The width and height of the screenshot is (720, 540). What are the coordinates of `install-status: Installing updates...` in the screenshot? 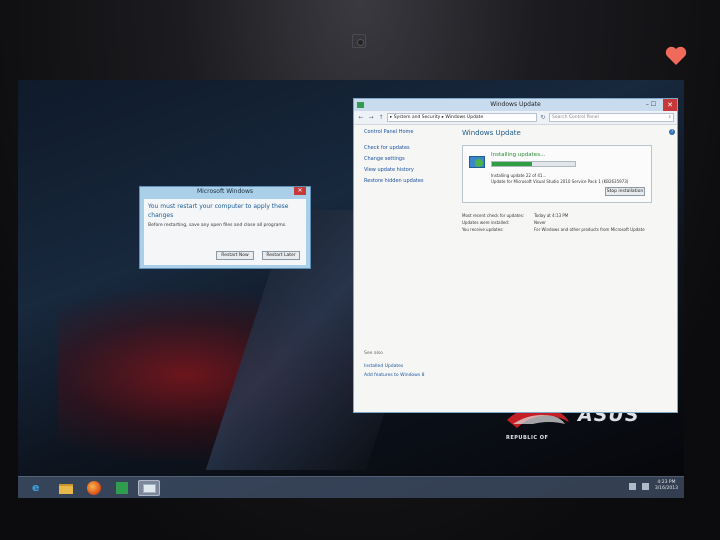 It's located at (518, 155).